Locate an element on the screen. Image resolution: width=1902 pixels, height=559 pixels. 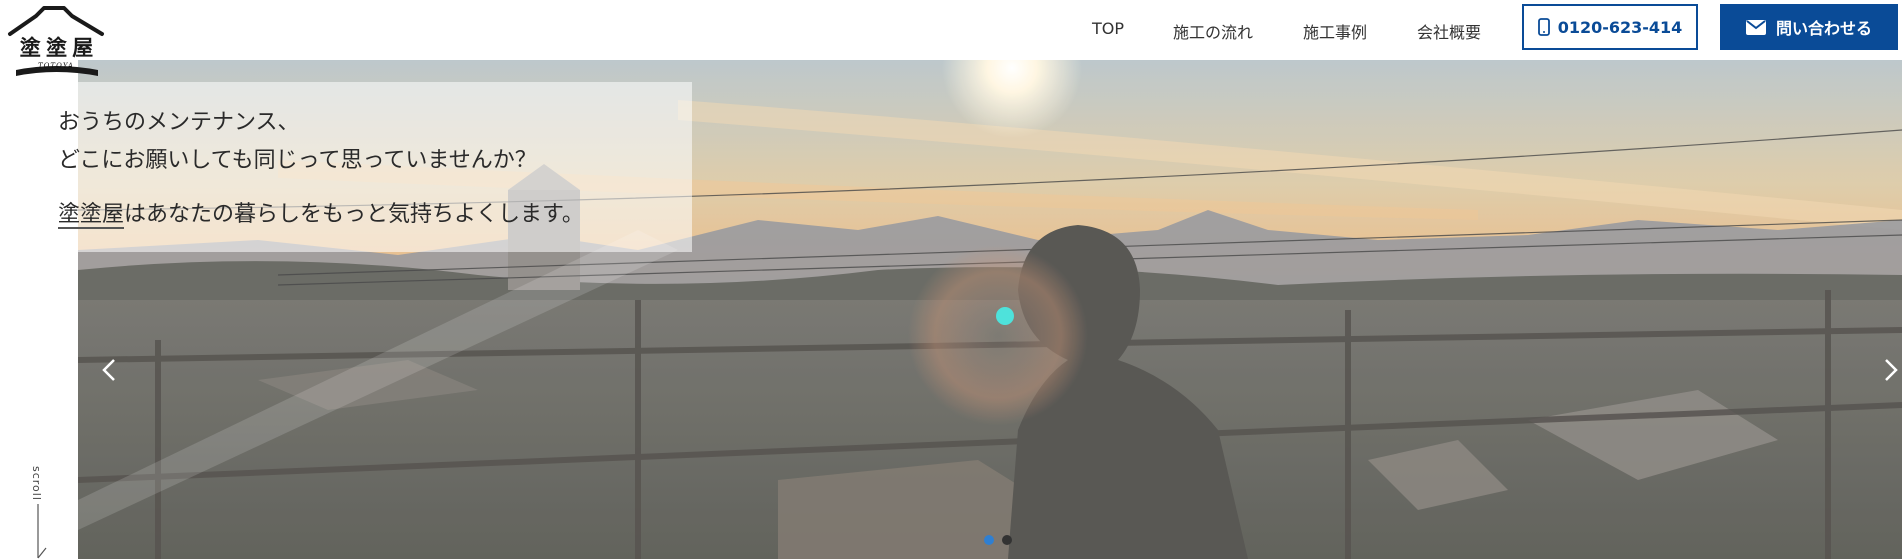
nav-item-flow: 施工の流れ is located at coordinates (1213, 31).